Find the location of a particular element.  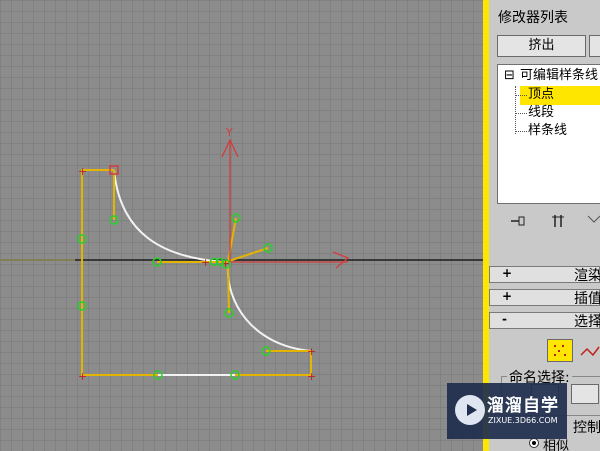

rollout-label: 选择 is located at coordinates (587, 322).